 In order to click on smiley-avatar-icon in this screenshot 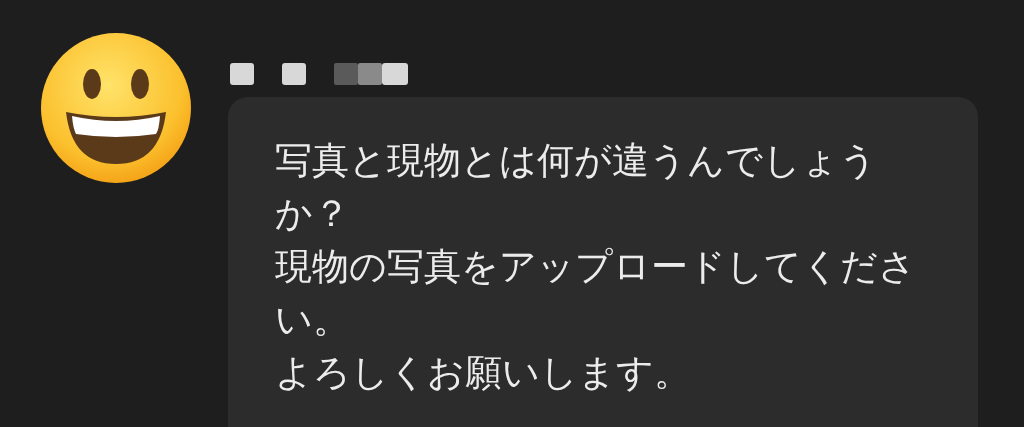, I will do `click(116, 108)`.